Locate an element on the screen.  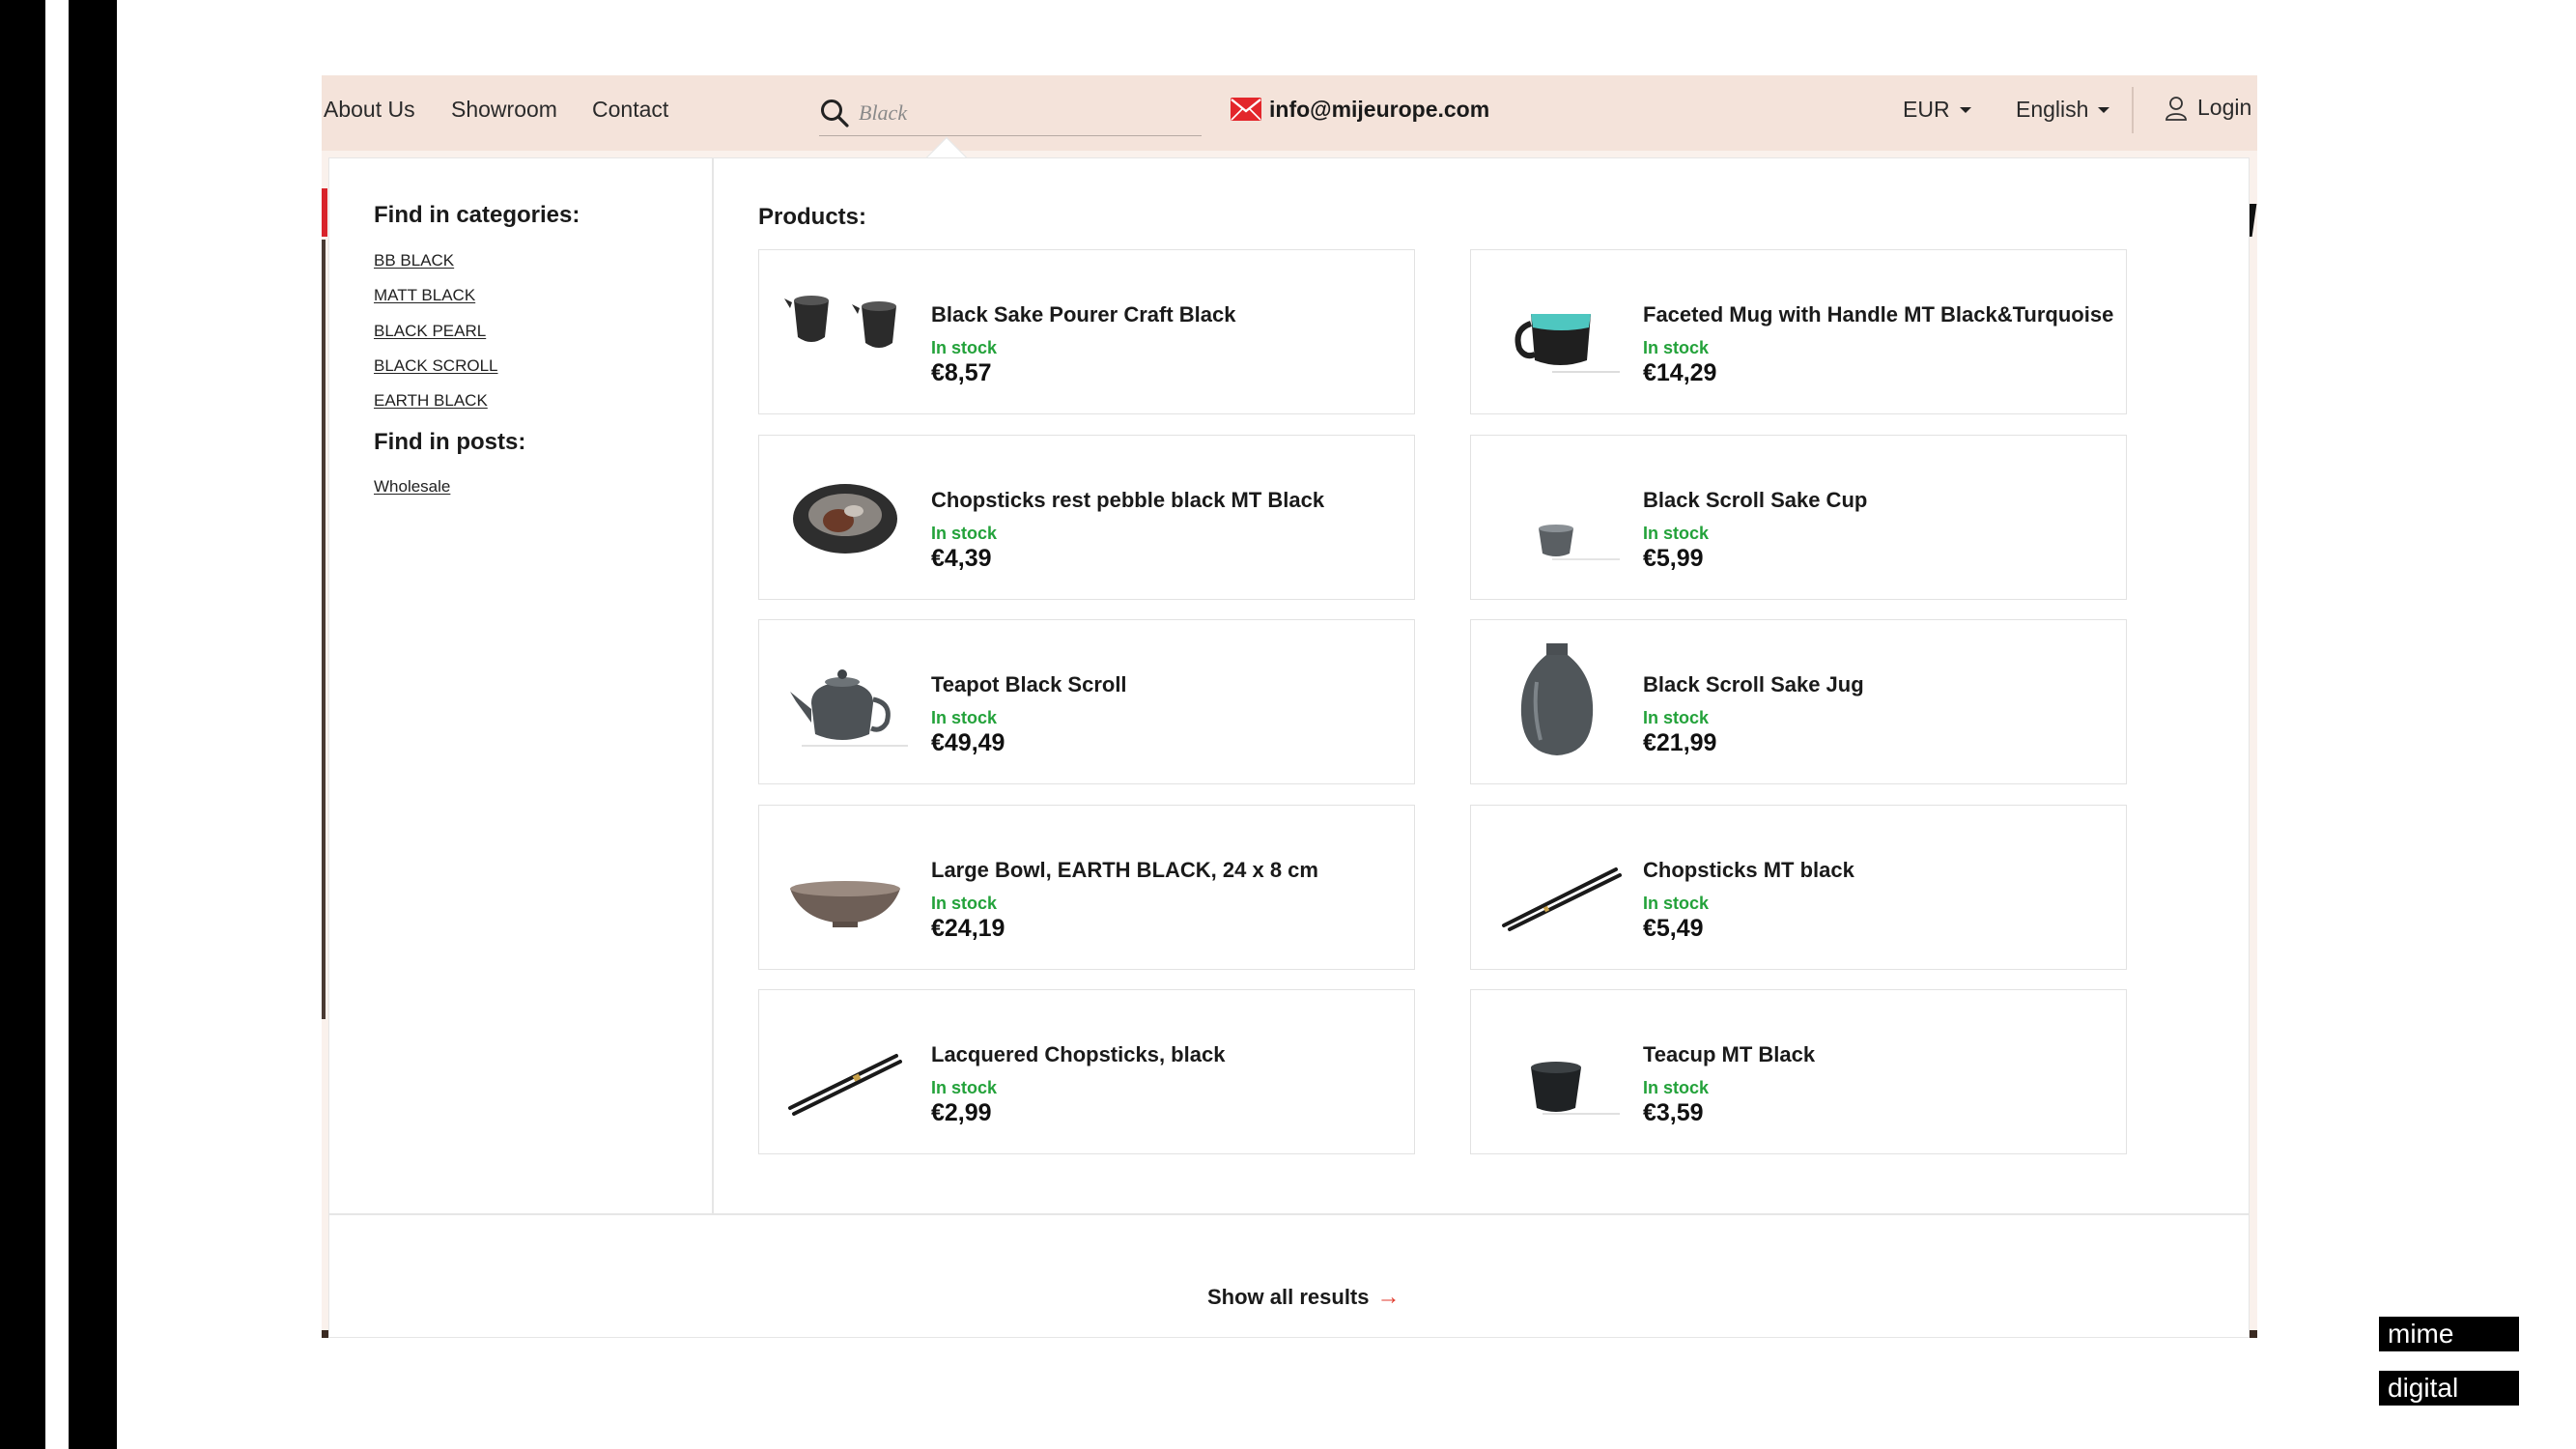
product-name: Chopsticks MT black is located at coordinates (1748, 870).